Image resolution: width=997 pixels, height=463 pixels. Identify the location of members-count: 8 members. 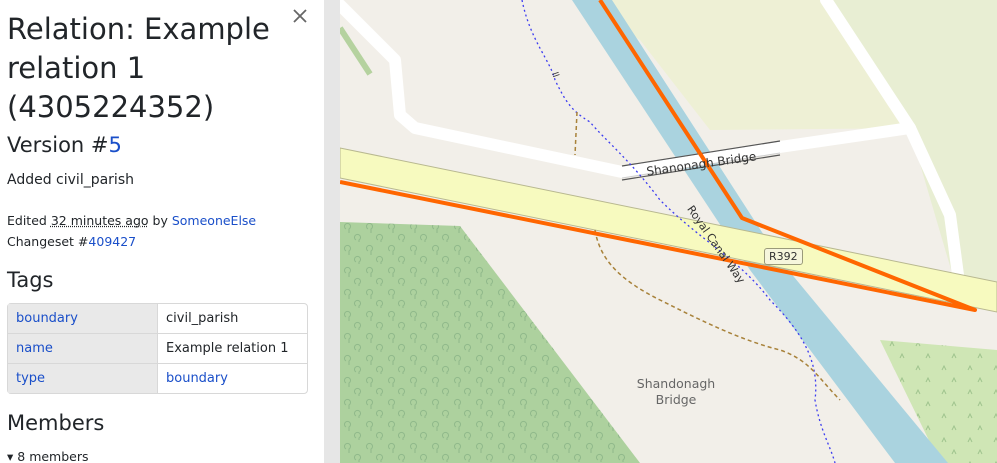
(53, 456).